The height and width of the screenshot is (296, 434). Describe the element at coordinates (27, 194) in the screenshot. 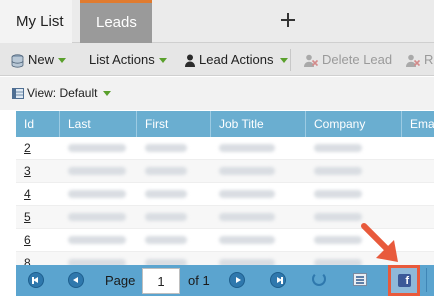

I see `row-id-link: 4` at that location.